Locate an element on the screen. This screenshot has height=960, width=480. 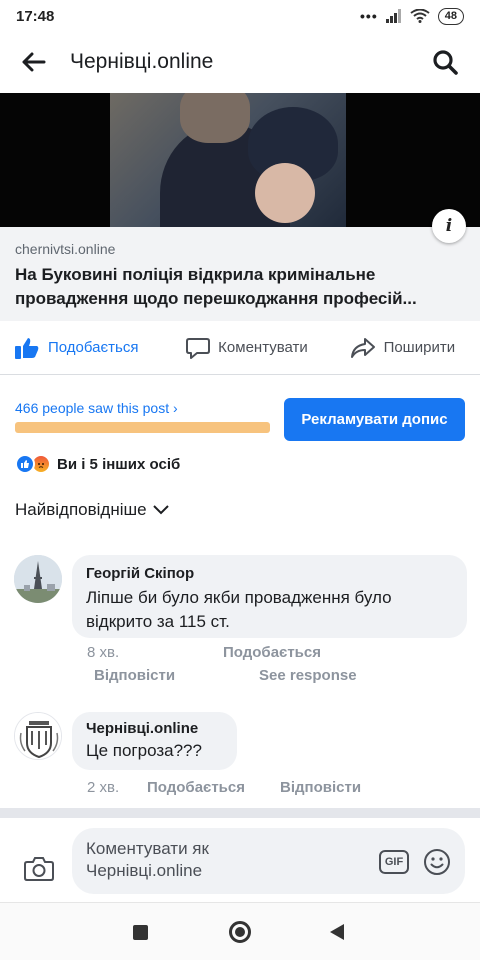
chevron-right-icon: › is located at coordinates (175, 408).